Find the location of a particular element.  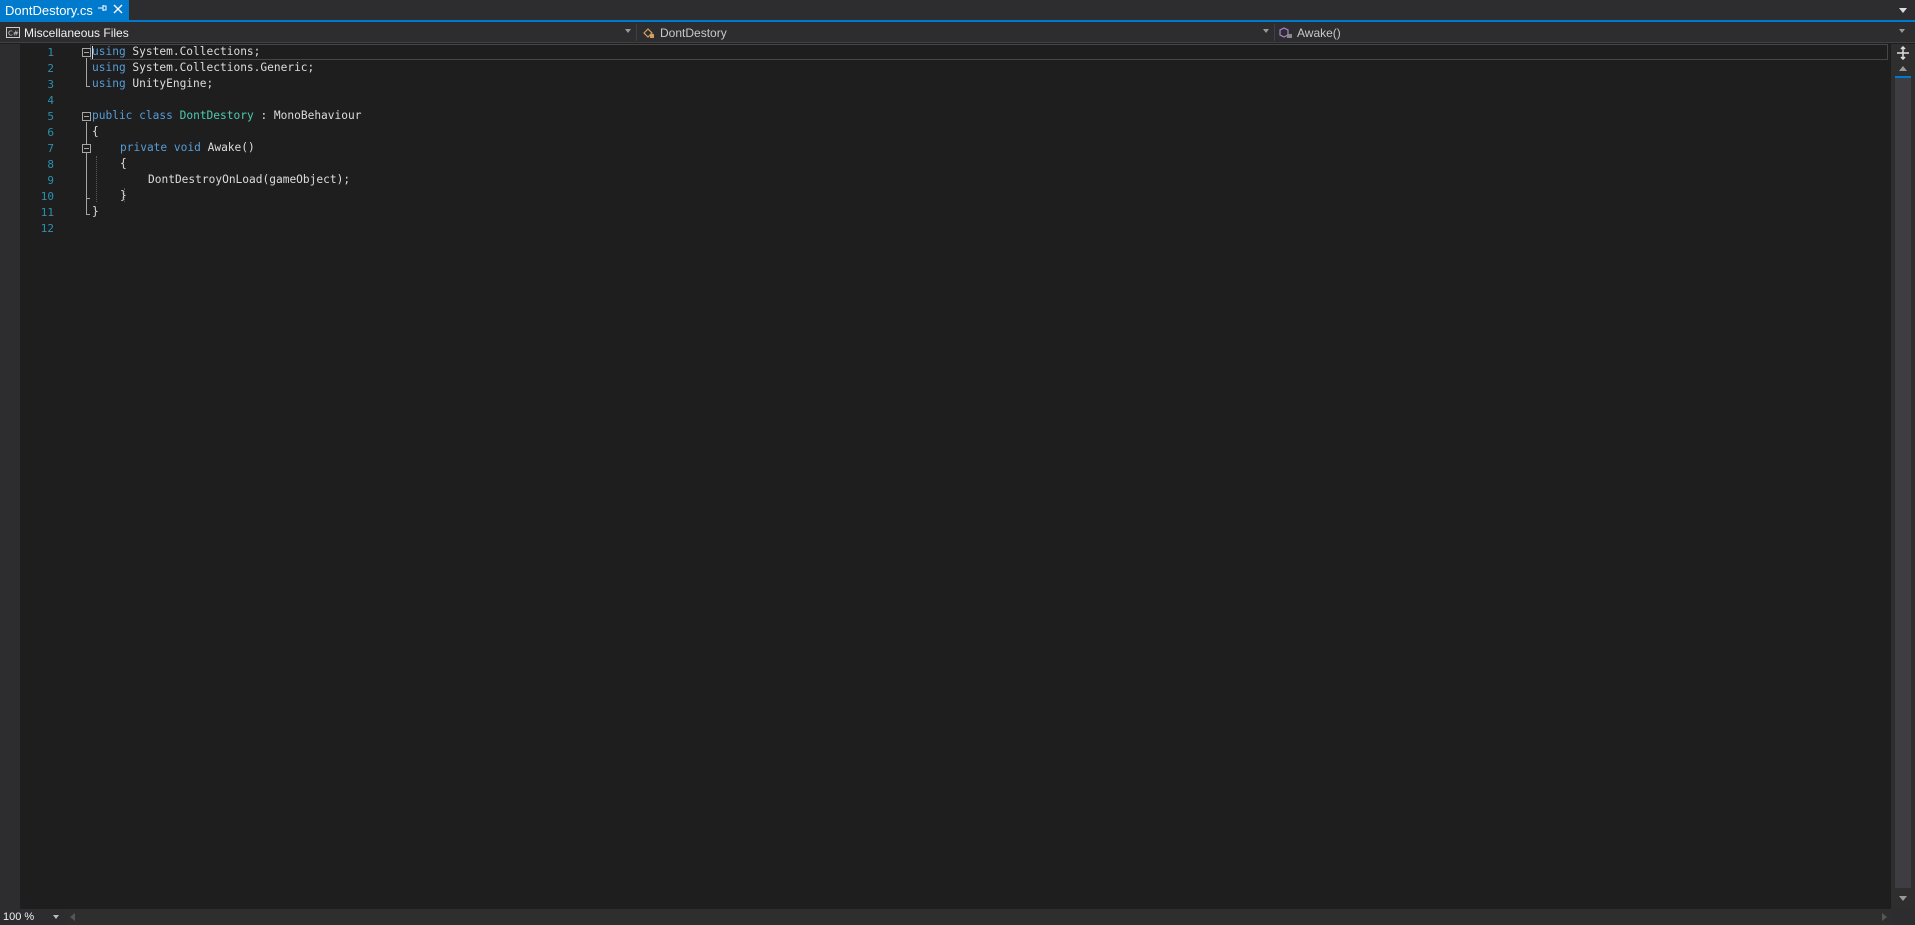

code-token: System.Collections.Generic; is located at coordinates (220, 67).